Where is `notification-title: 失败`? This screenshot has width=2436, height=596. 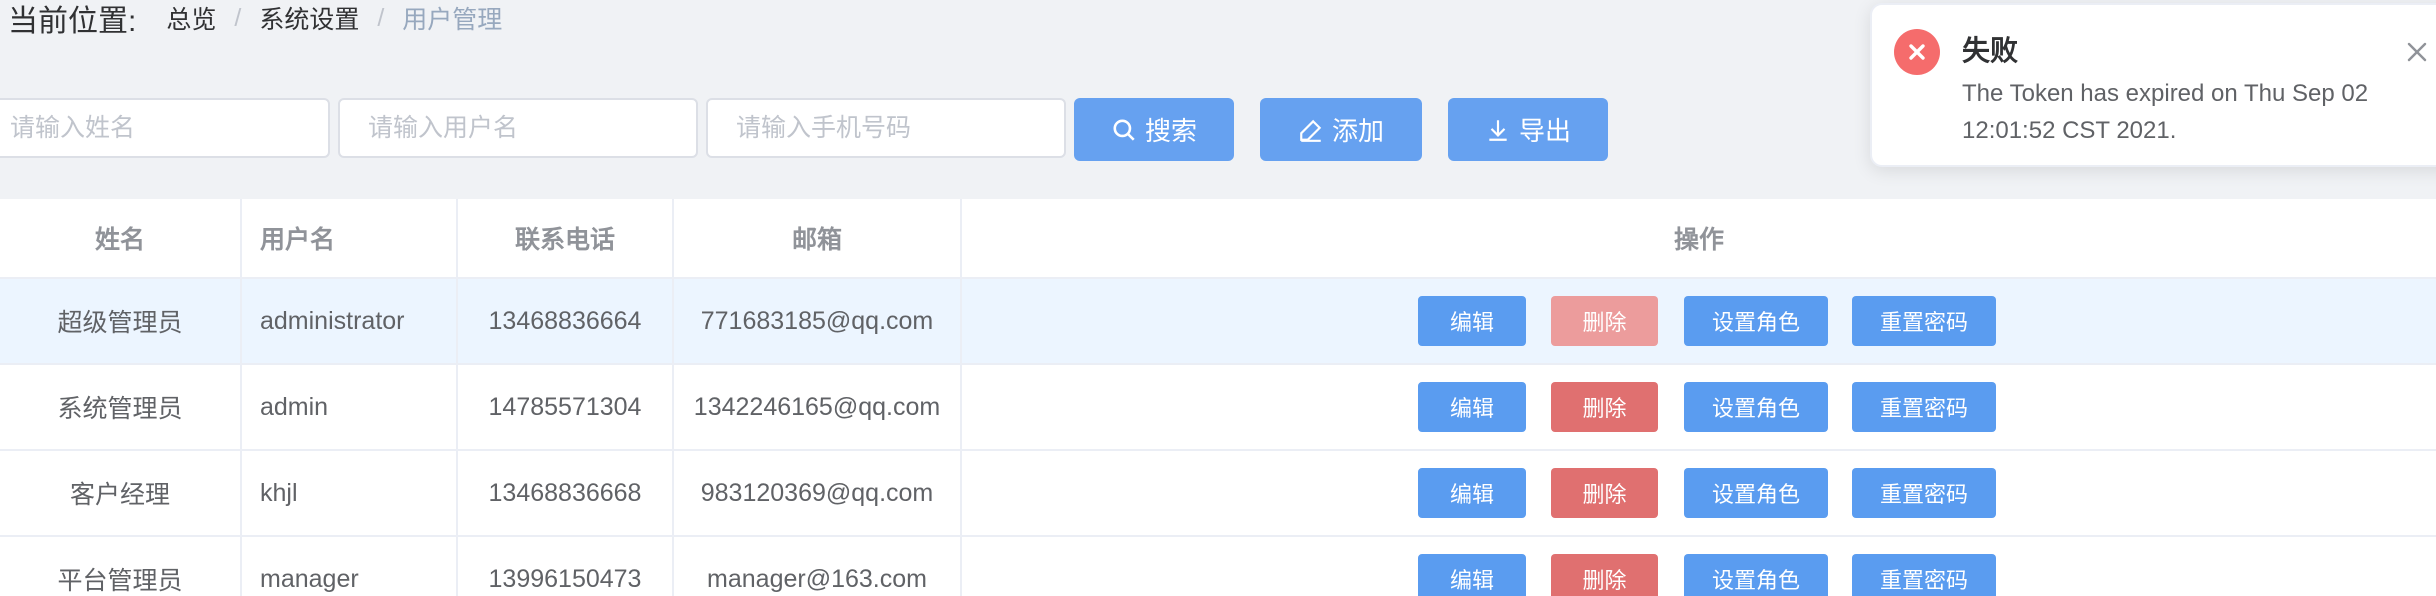 notification-title: 失败 is located at coordinates (1990, 50).